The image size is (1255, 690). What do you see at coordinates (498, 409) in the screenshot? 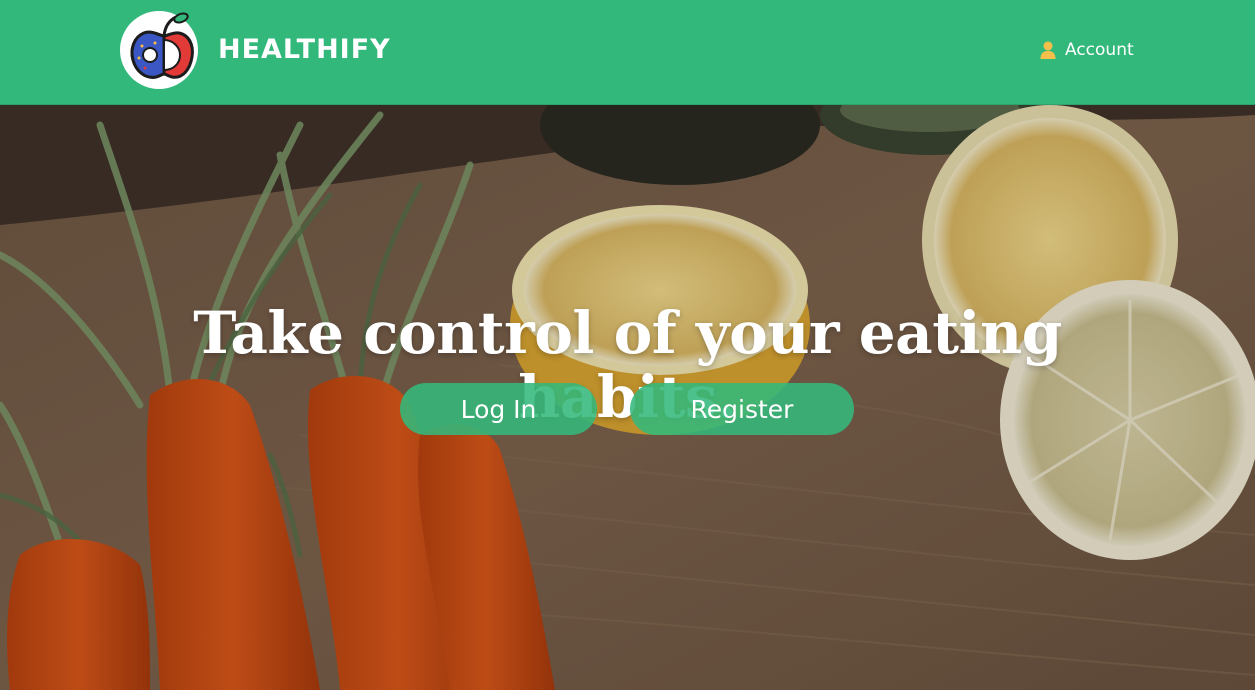
I see `login-button: Log In` at bounding box center [498, 409].